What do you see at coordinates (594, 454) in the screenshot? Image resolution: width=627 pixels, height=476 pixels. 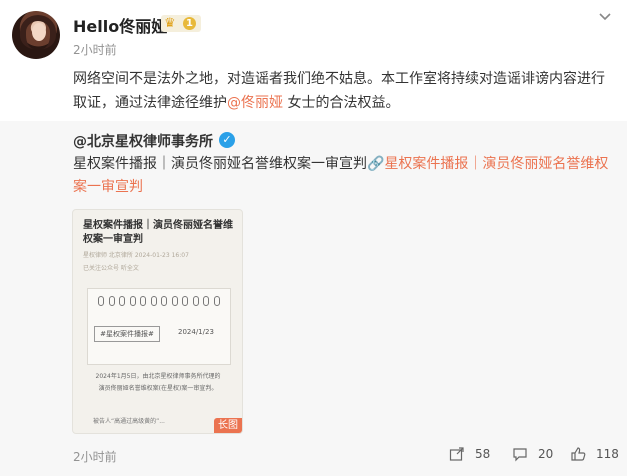 I see `like-button: 118` at bounding box center [594, 454].